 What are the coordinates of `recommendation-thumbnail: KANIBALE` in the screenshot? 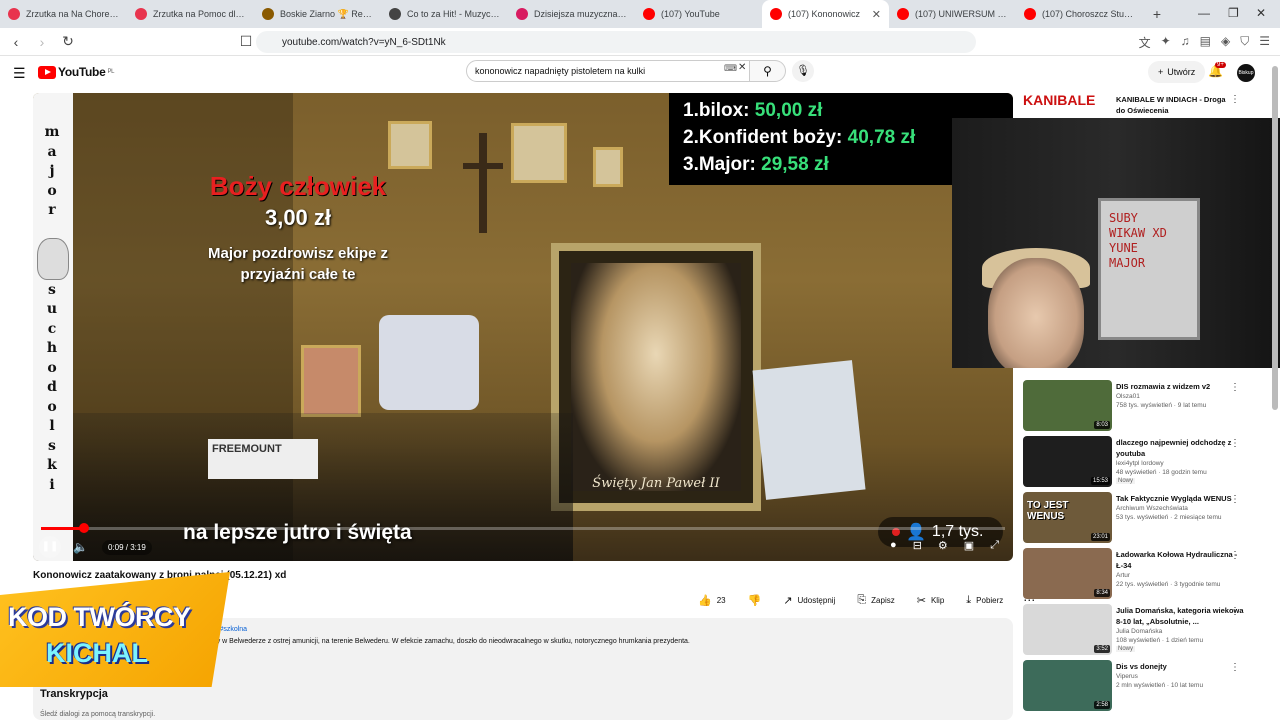 It's located at (1067, 105).